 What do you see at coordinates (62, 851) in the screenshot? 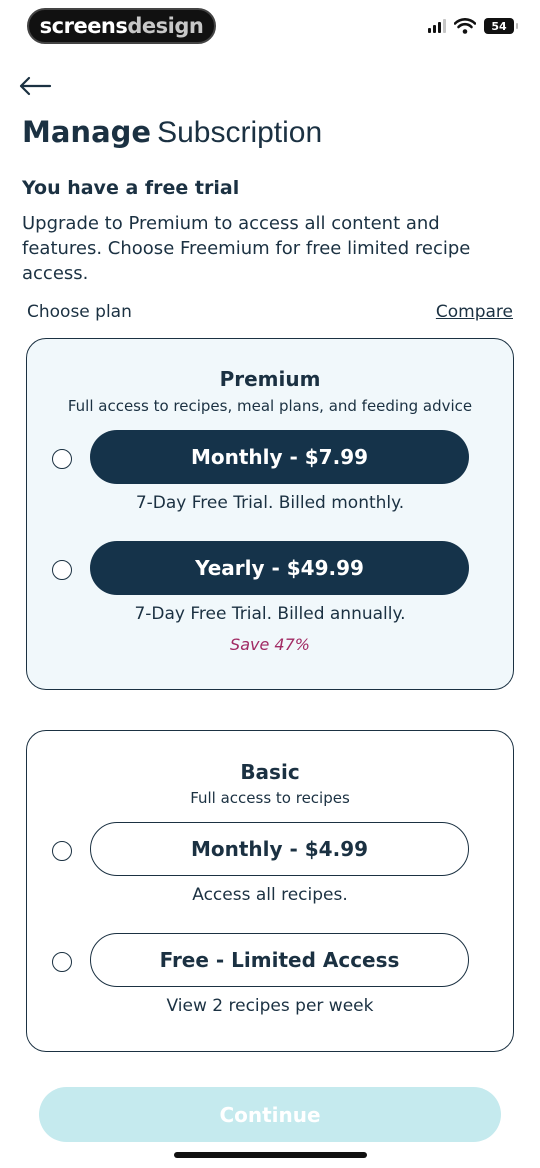
I see `basic-monthly-radio` at bounding box center [62, 851].